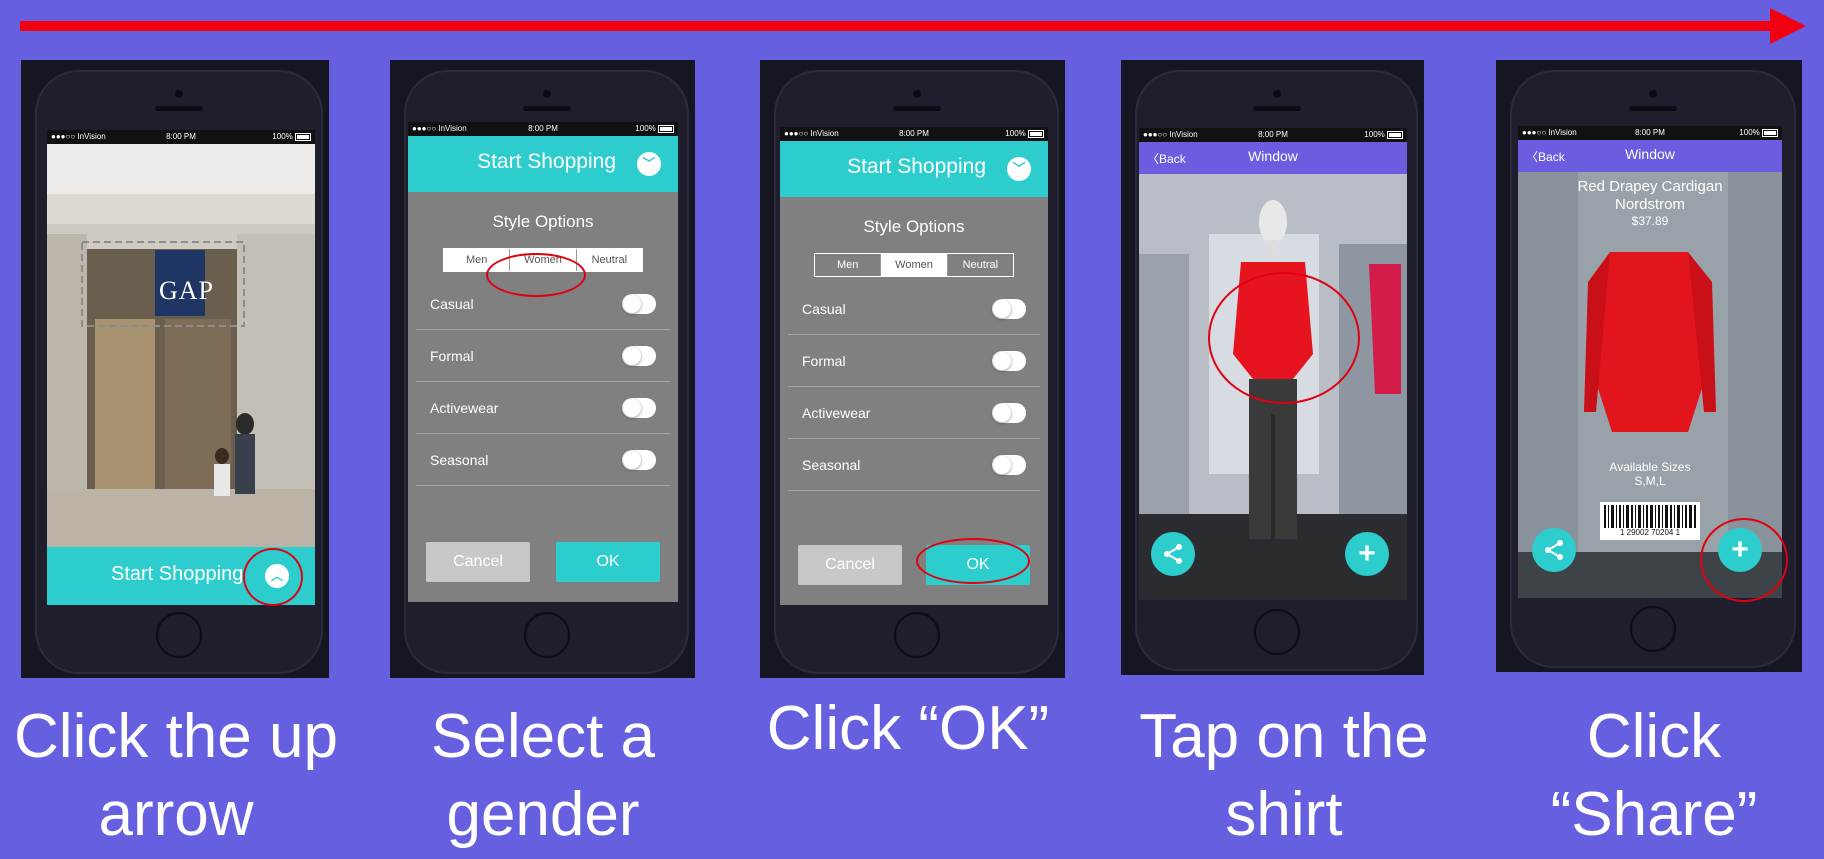 The image size is (1824, 859). I want to click on store-name: Nordstrom, so click(1649, 204).